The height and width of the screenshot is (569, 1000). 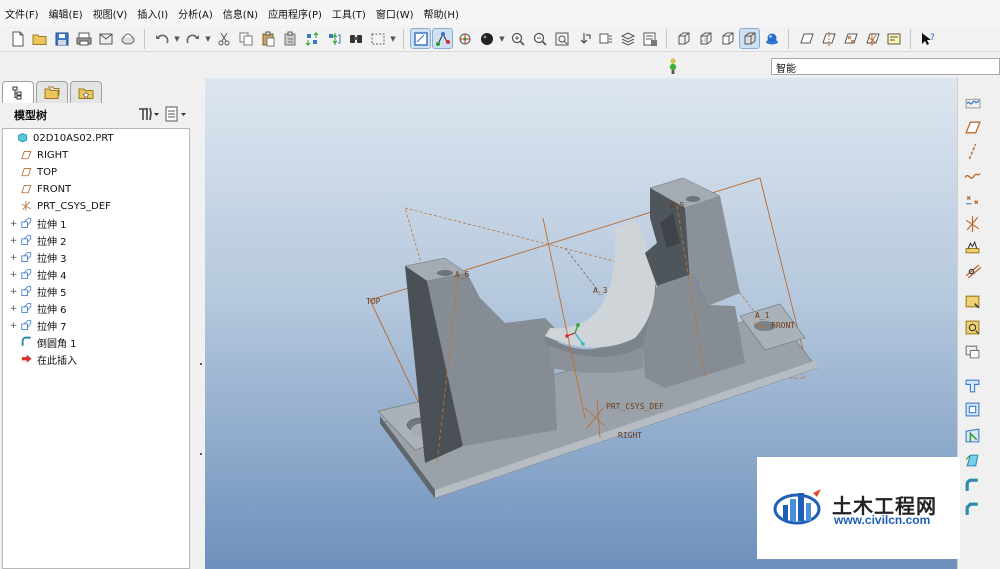 I want to click on tree-item: + 拉伸 5, so click(x=38, y=291).